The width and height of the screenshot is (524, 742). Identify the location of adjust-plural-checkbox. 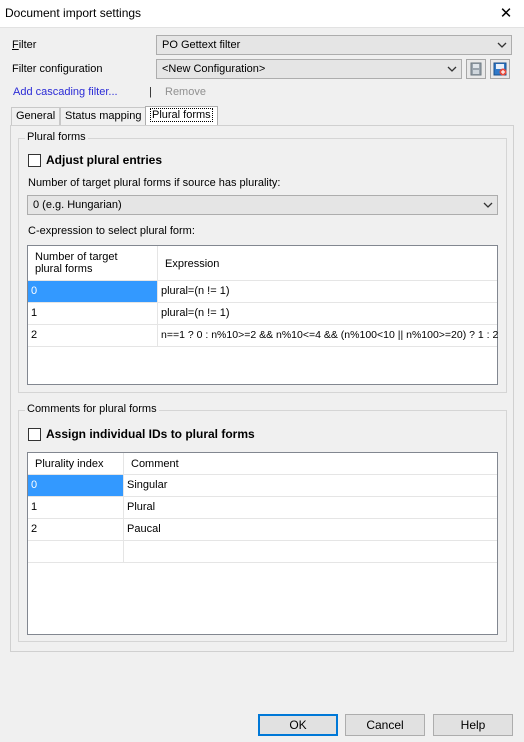
(34, 160).